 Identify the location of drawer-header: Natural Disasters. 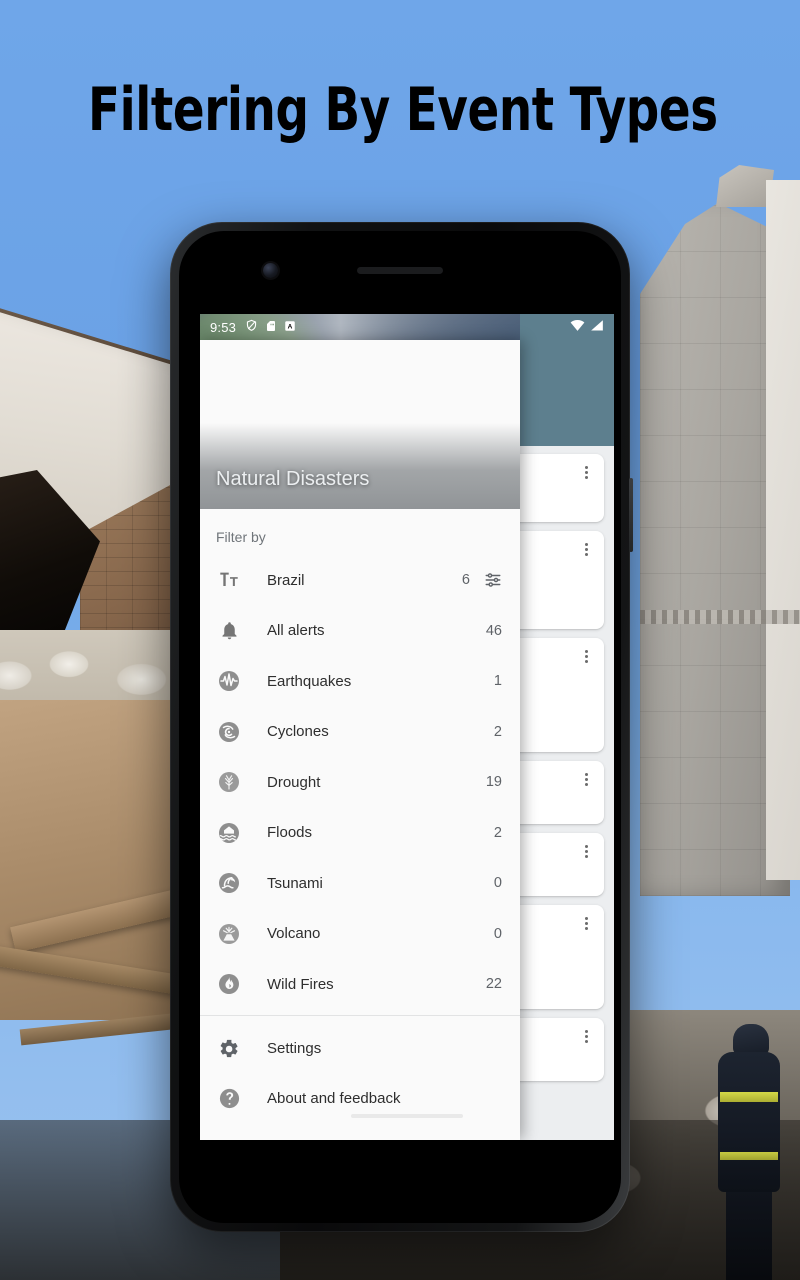
(360, 424).